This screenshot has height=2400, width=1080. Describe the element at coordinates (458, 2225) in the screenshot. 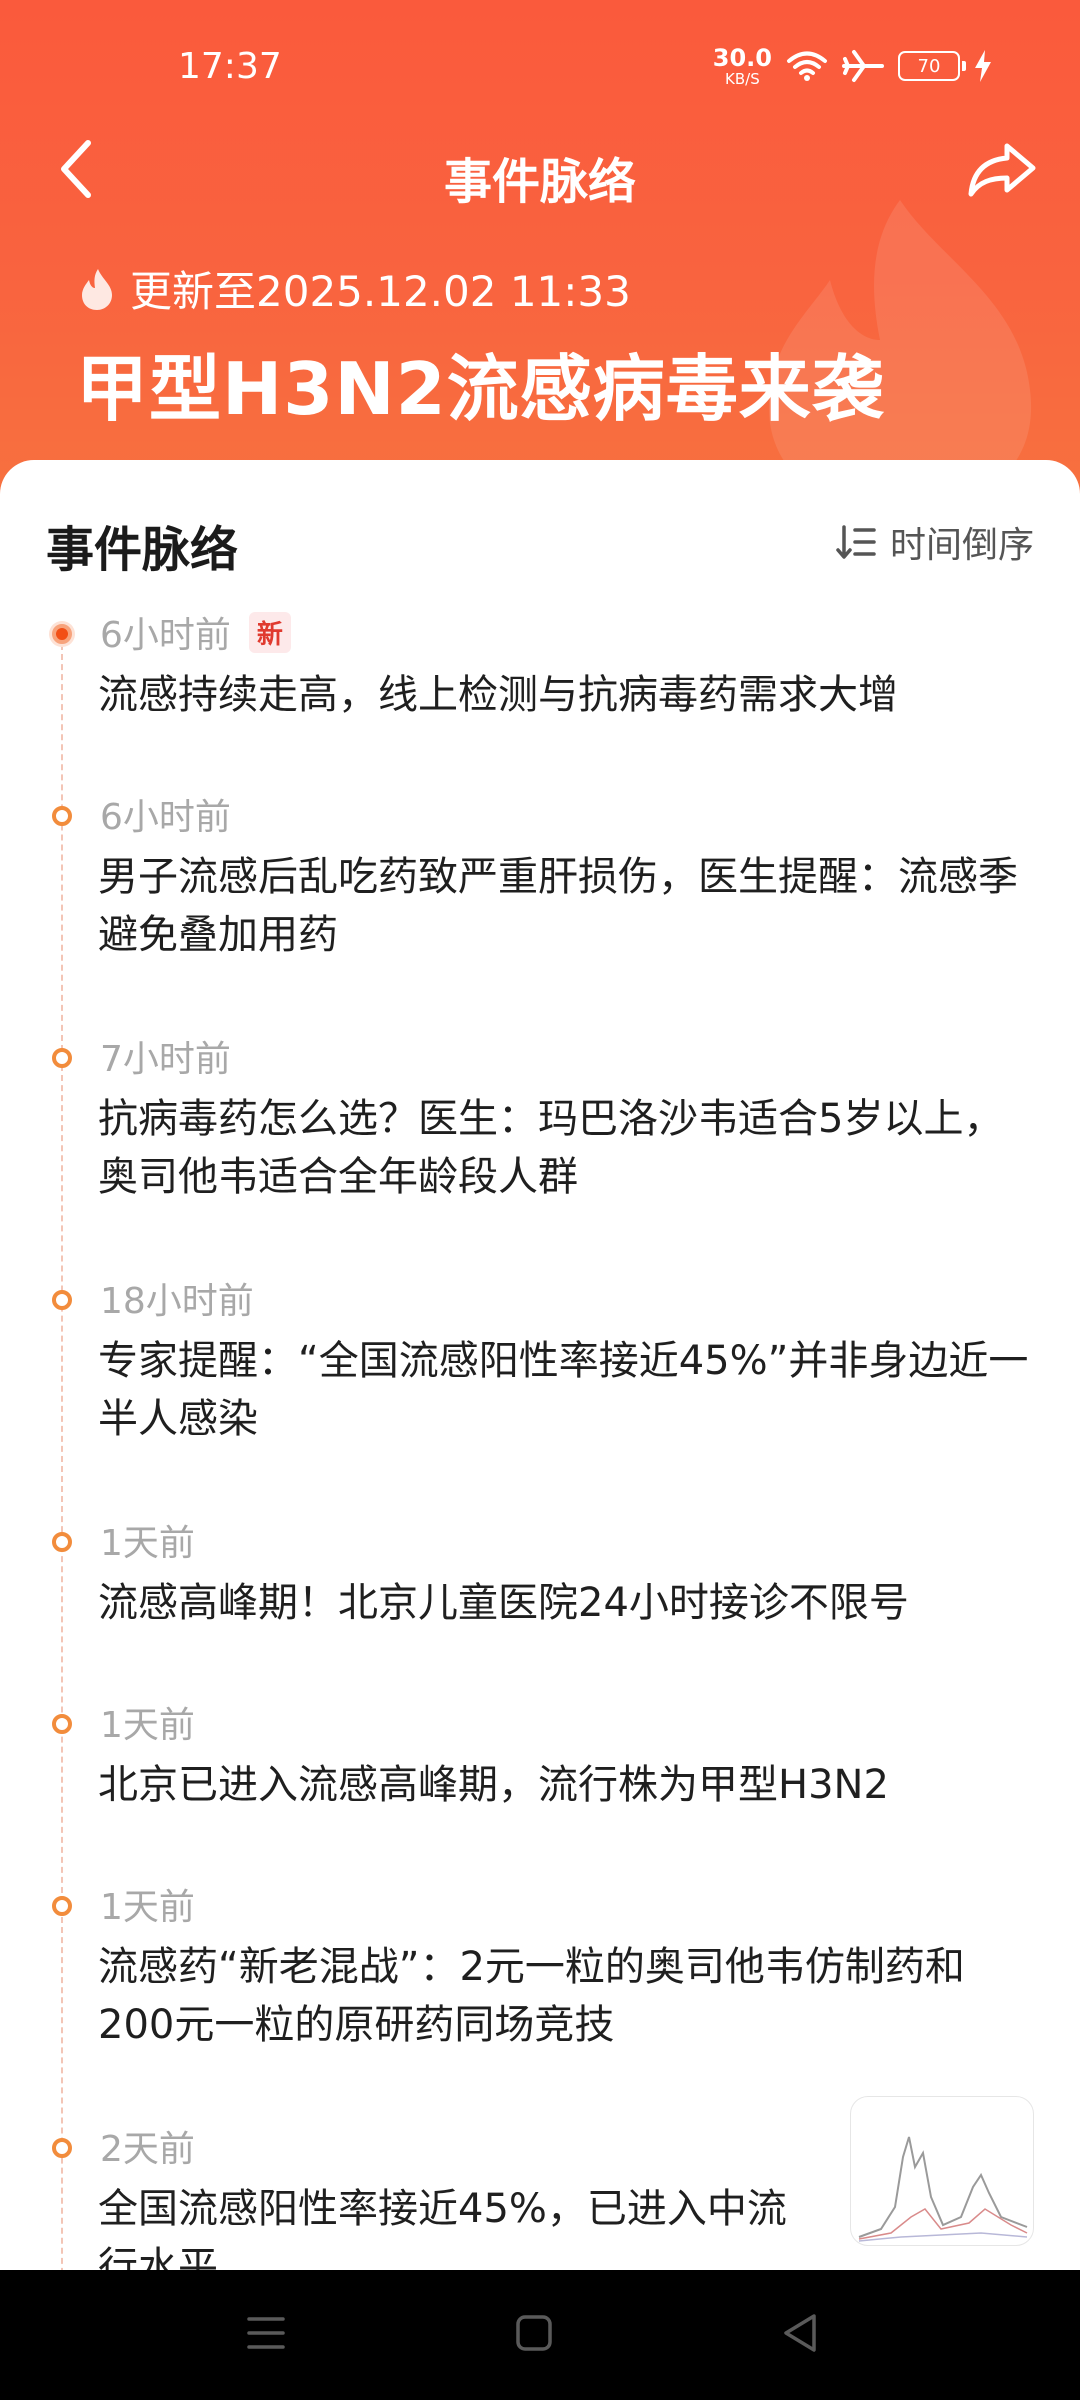

I see `timeline-headline: 全国流感阳性率接近45%，已进入中流行水平` at that location.